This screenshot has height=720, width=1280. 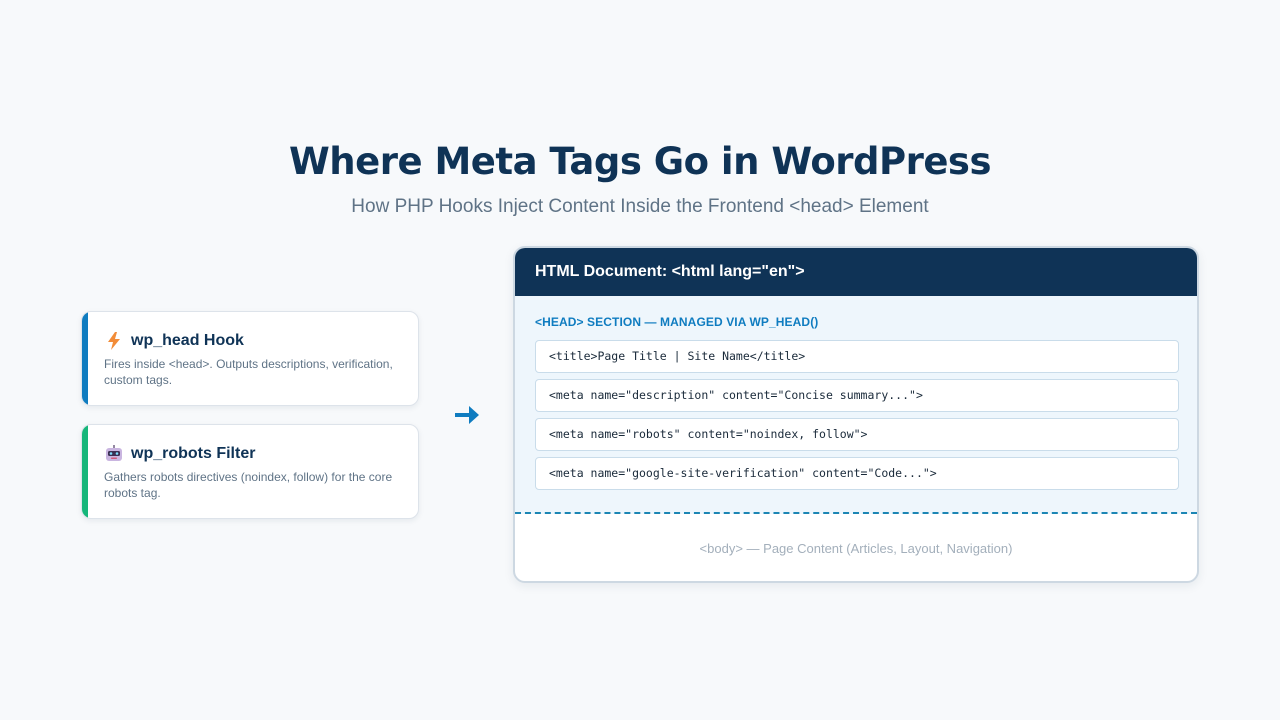 I want to click on card-title: wp_head Hook, so click(x=174, y=341).